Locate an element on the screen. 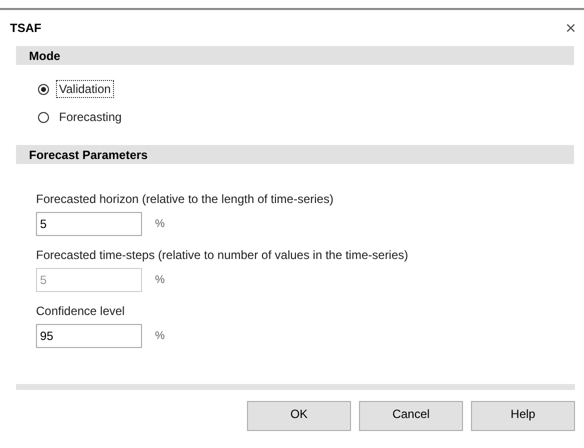  window-title: TSAF is located at coordinates (26, 28).